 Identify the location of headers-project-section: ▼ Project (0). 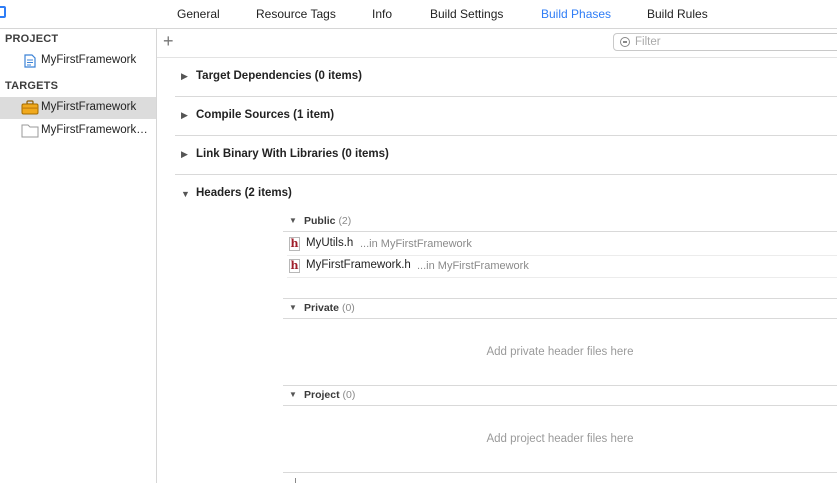
(560, 396).